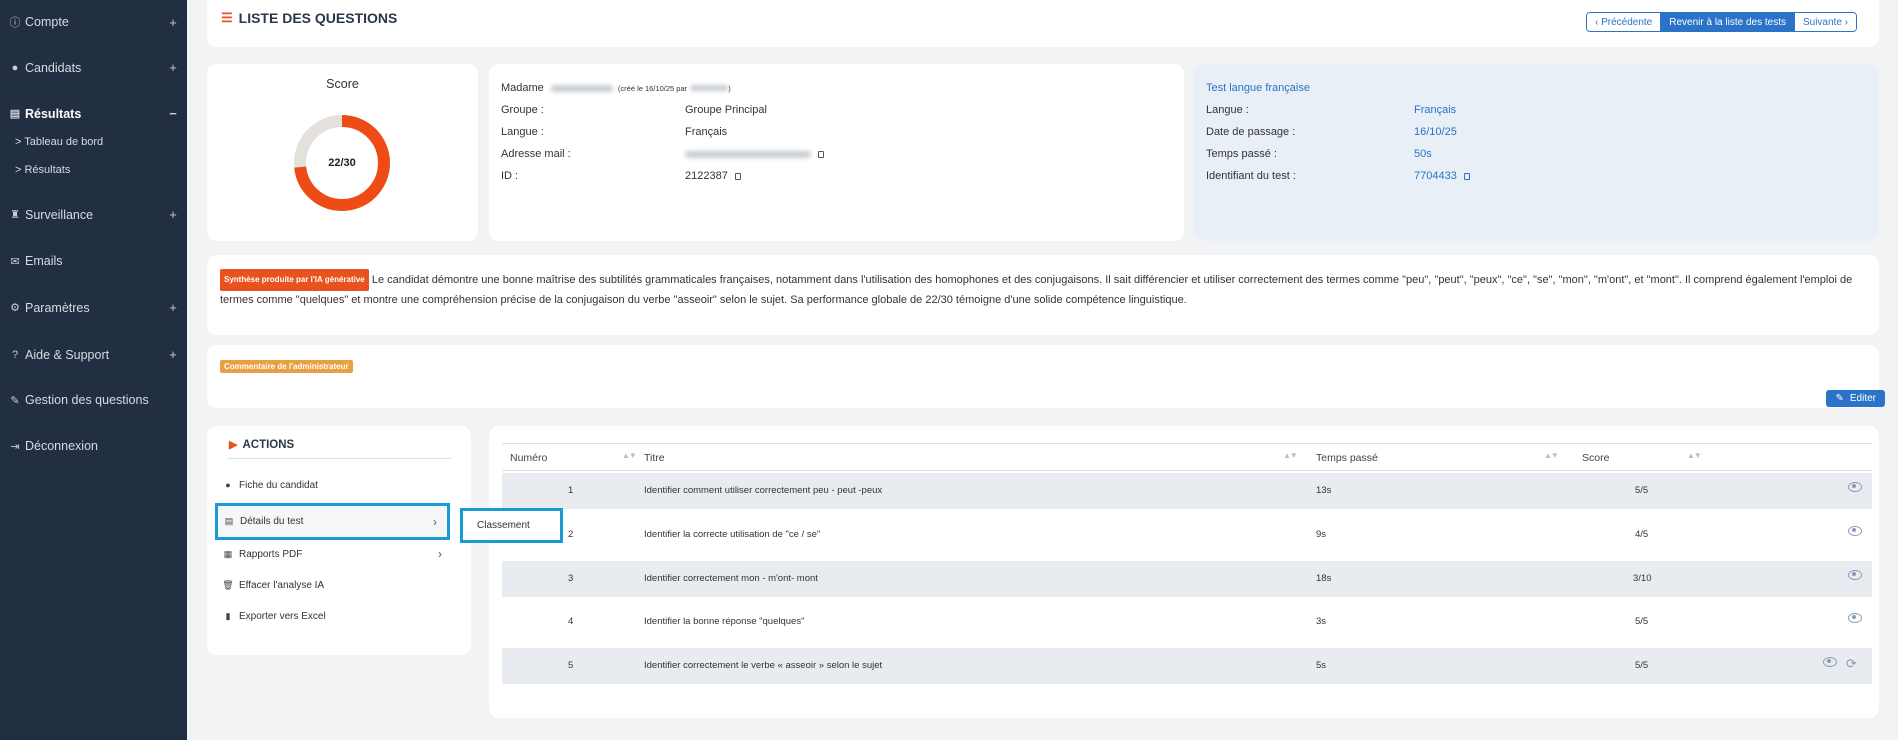  I want to click on sidebar-item-surveillance: ♜ Surveillance +, so click(93, 214).